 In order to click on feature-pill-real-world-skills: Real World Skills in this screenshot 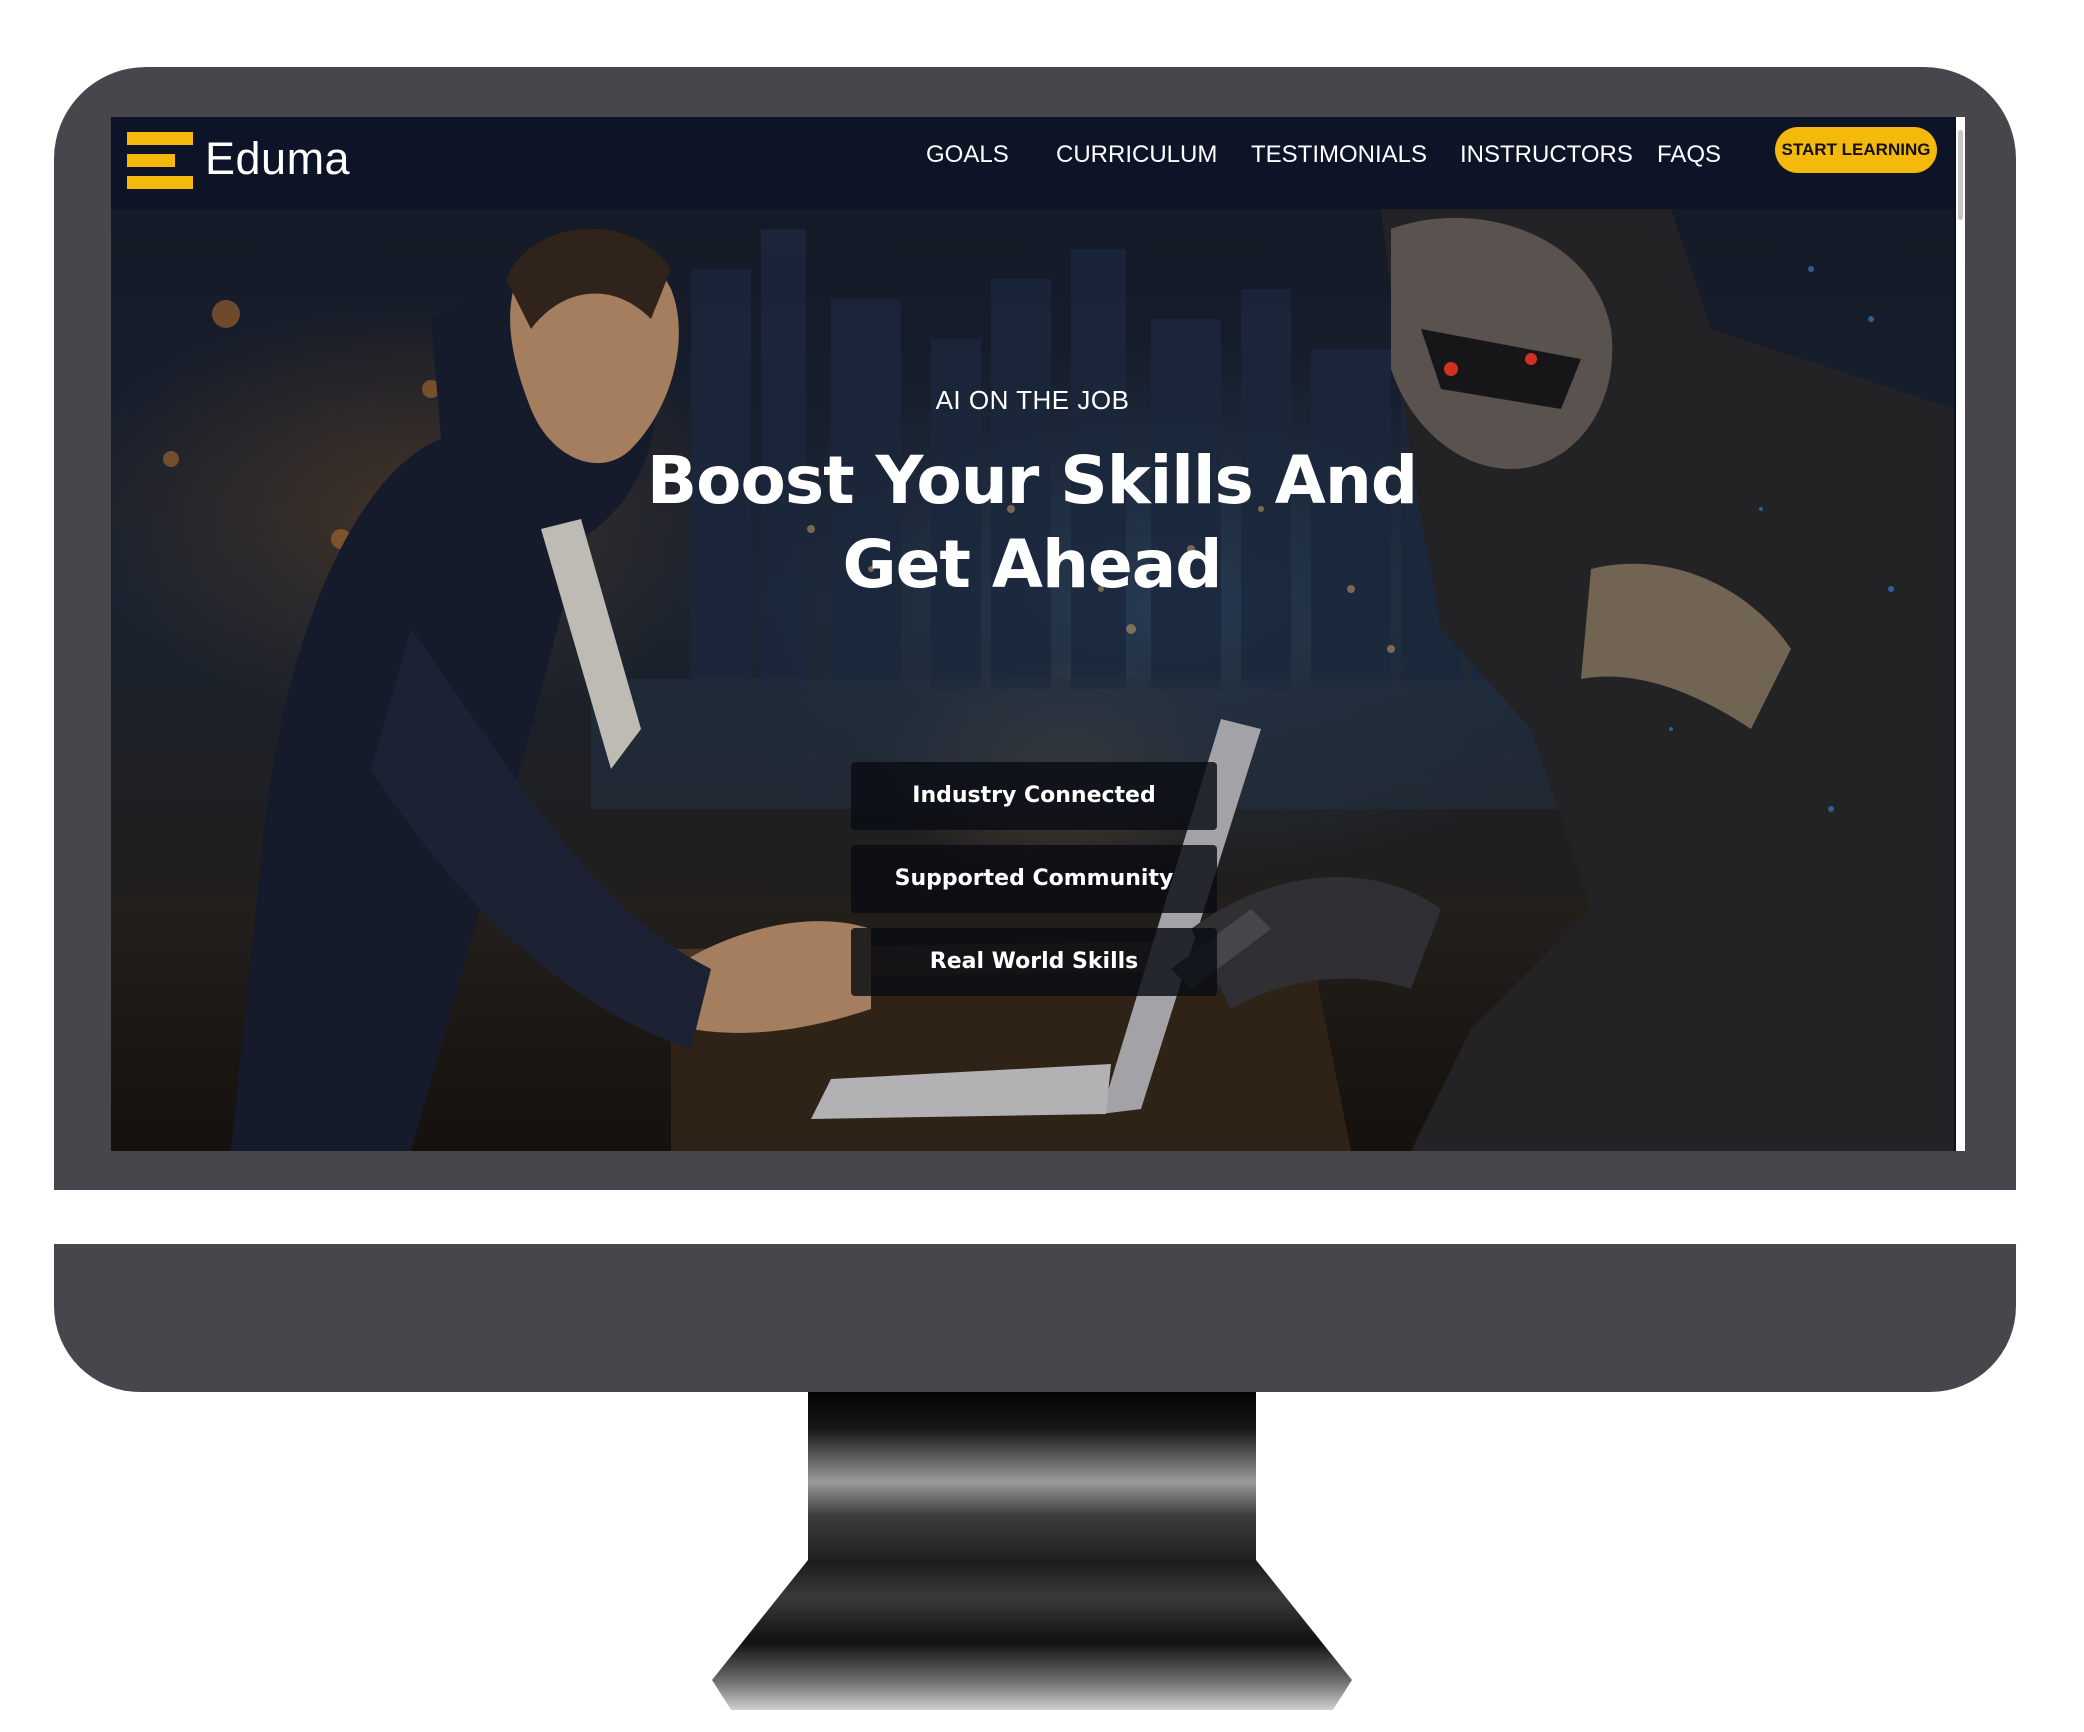, I will do `click(1034, 962)`.